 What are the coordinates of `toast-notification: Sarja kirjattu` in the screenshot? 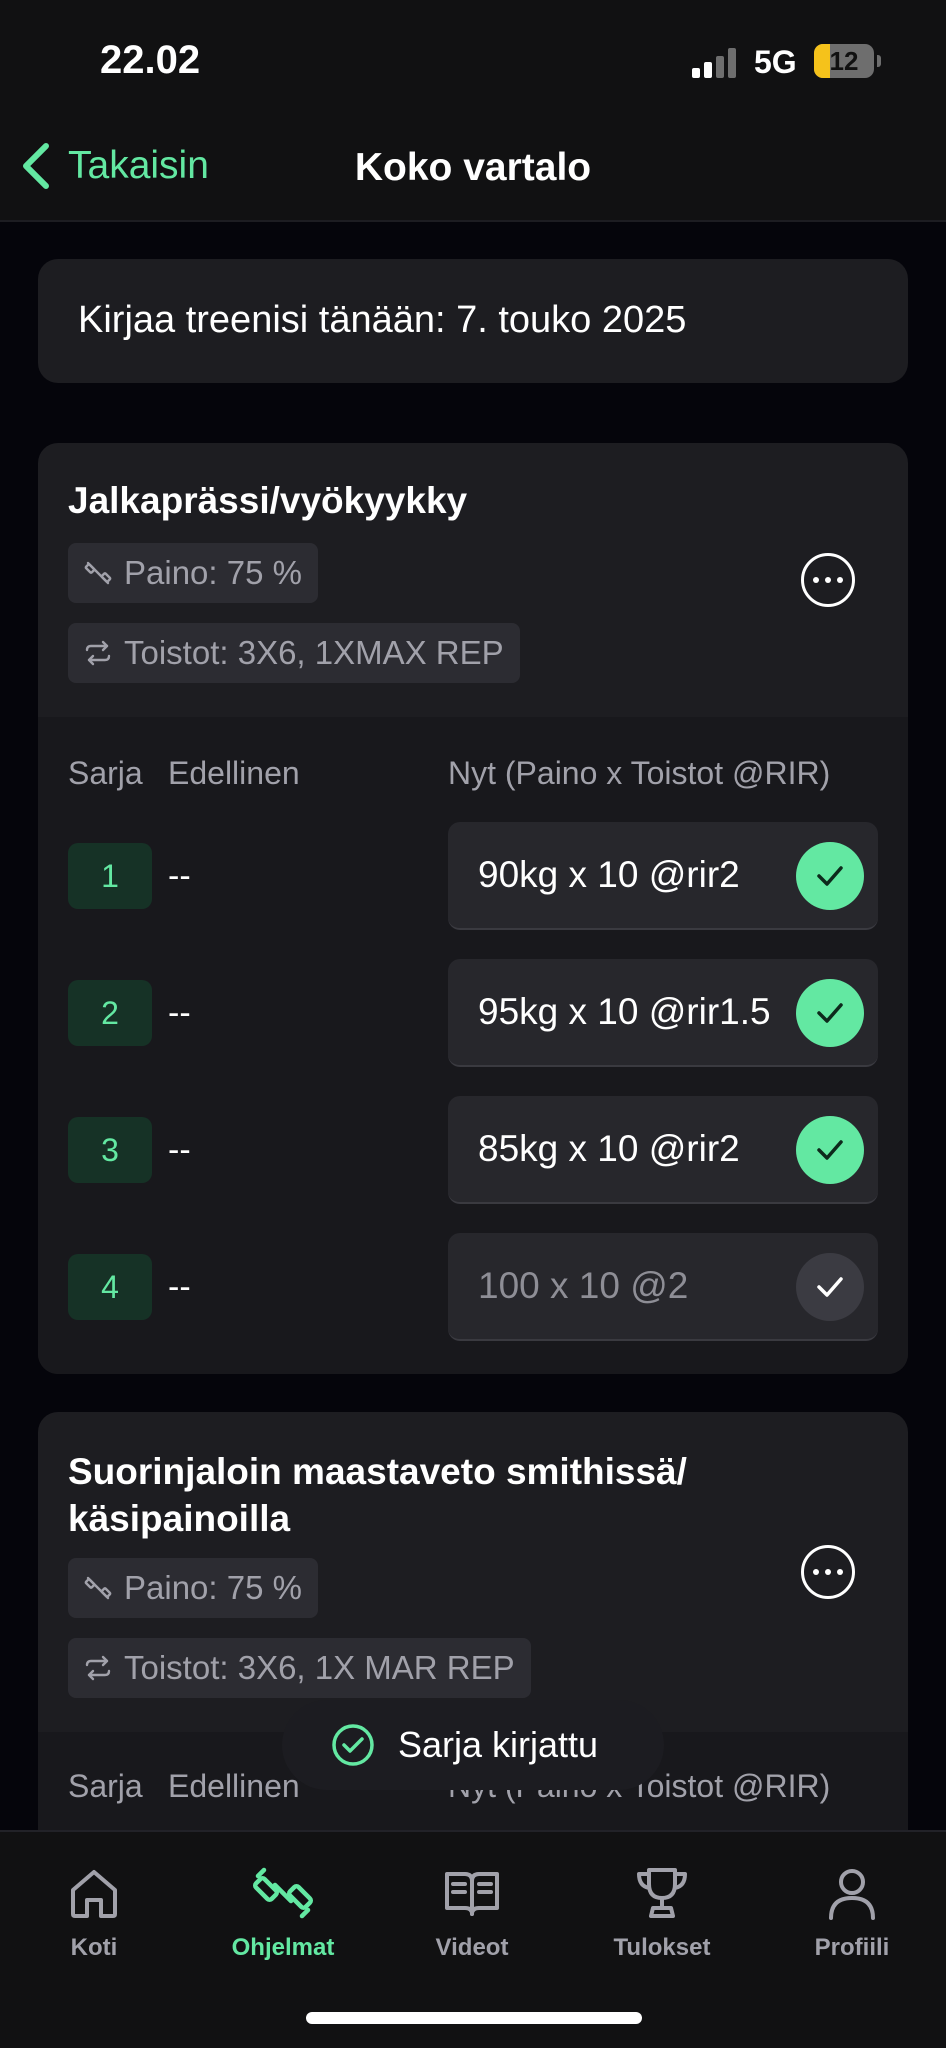 It's located at (473, 1745).